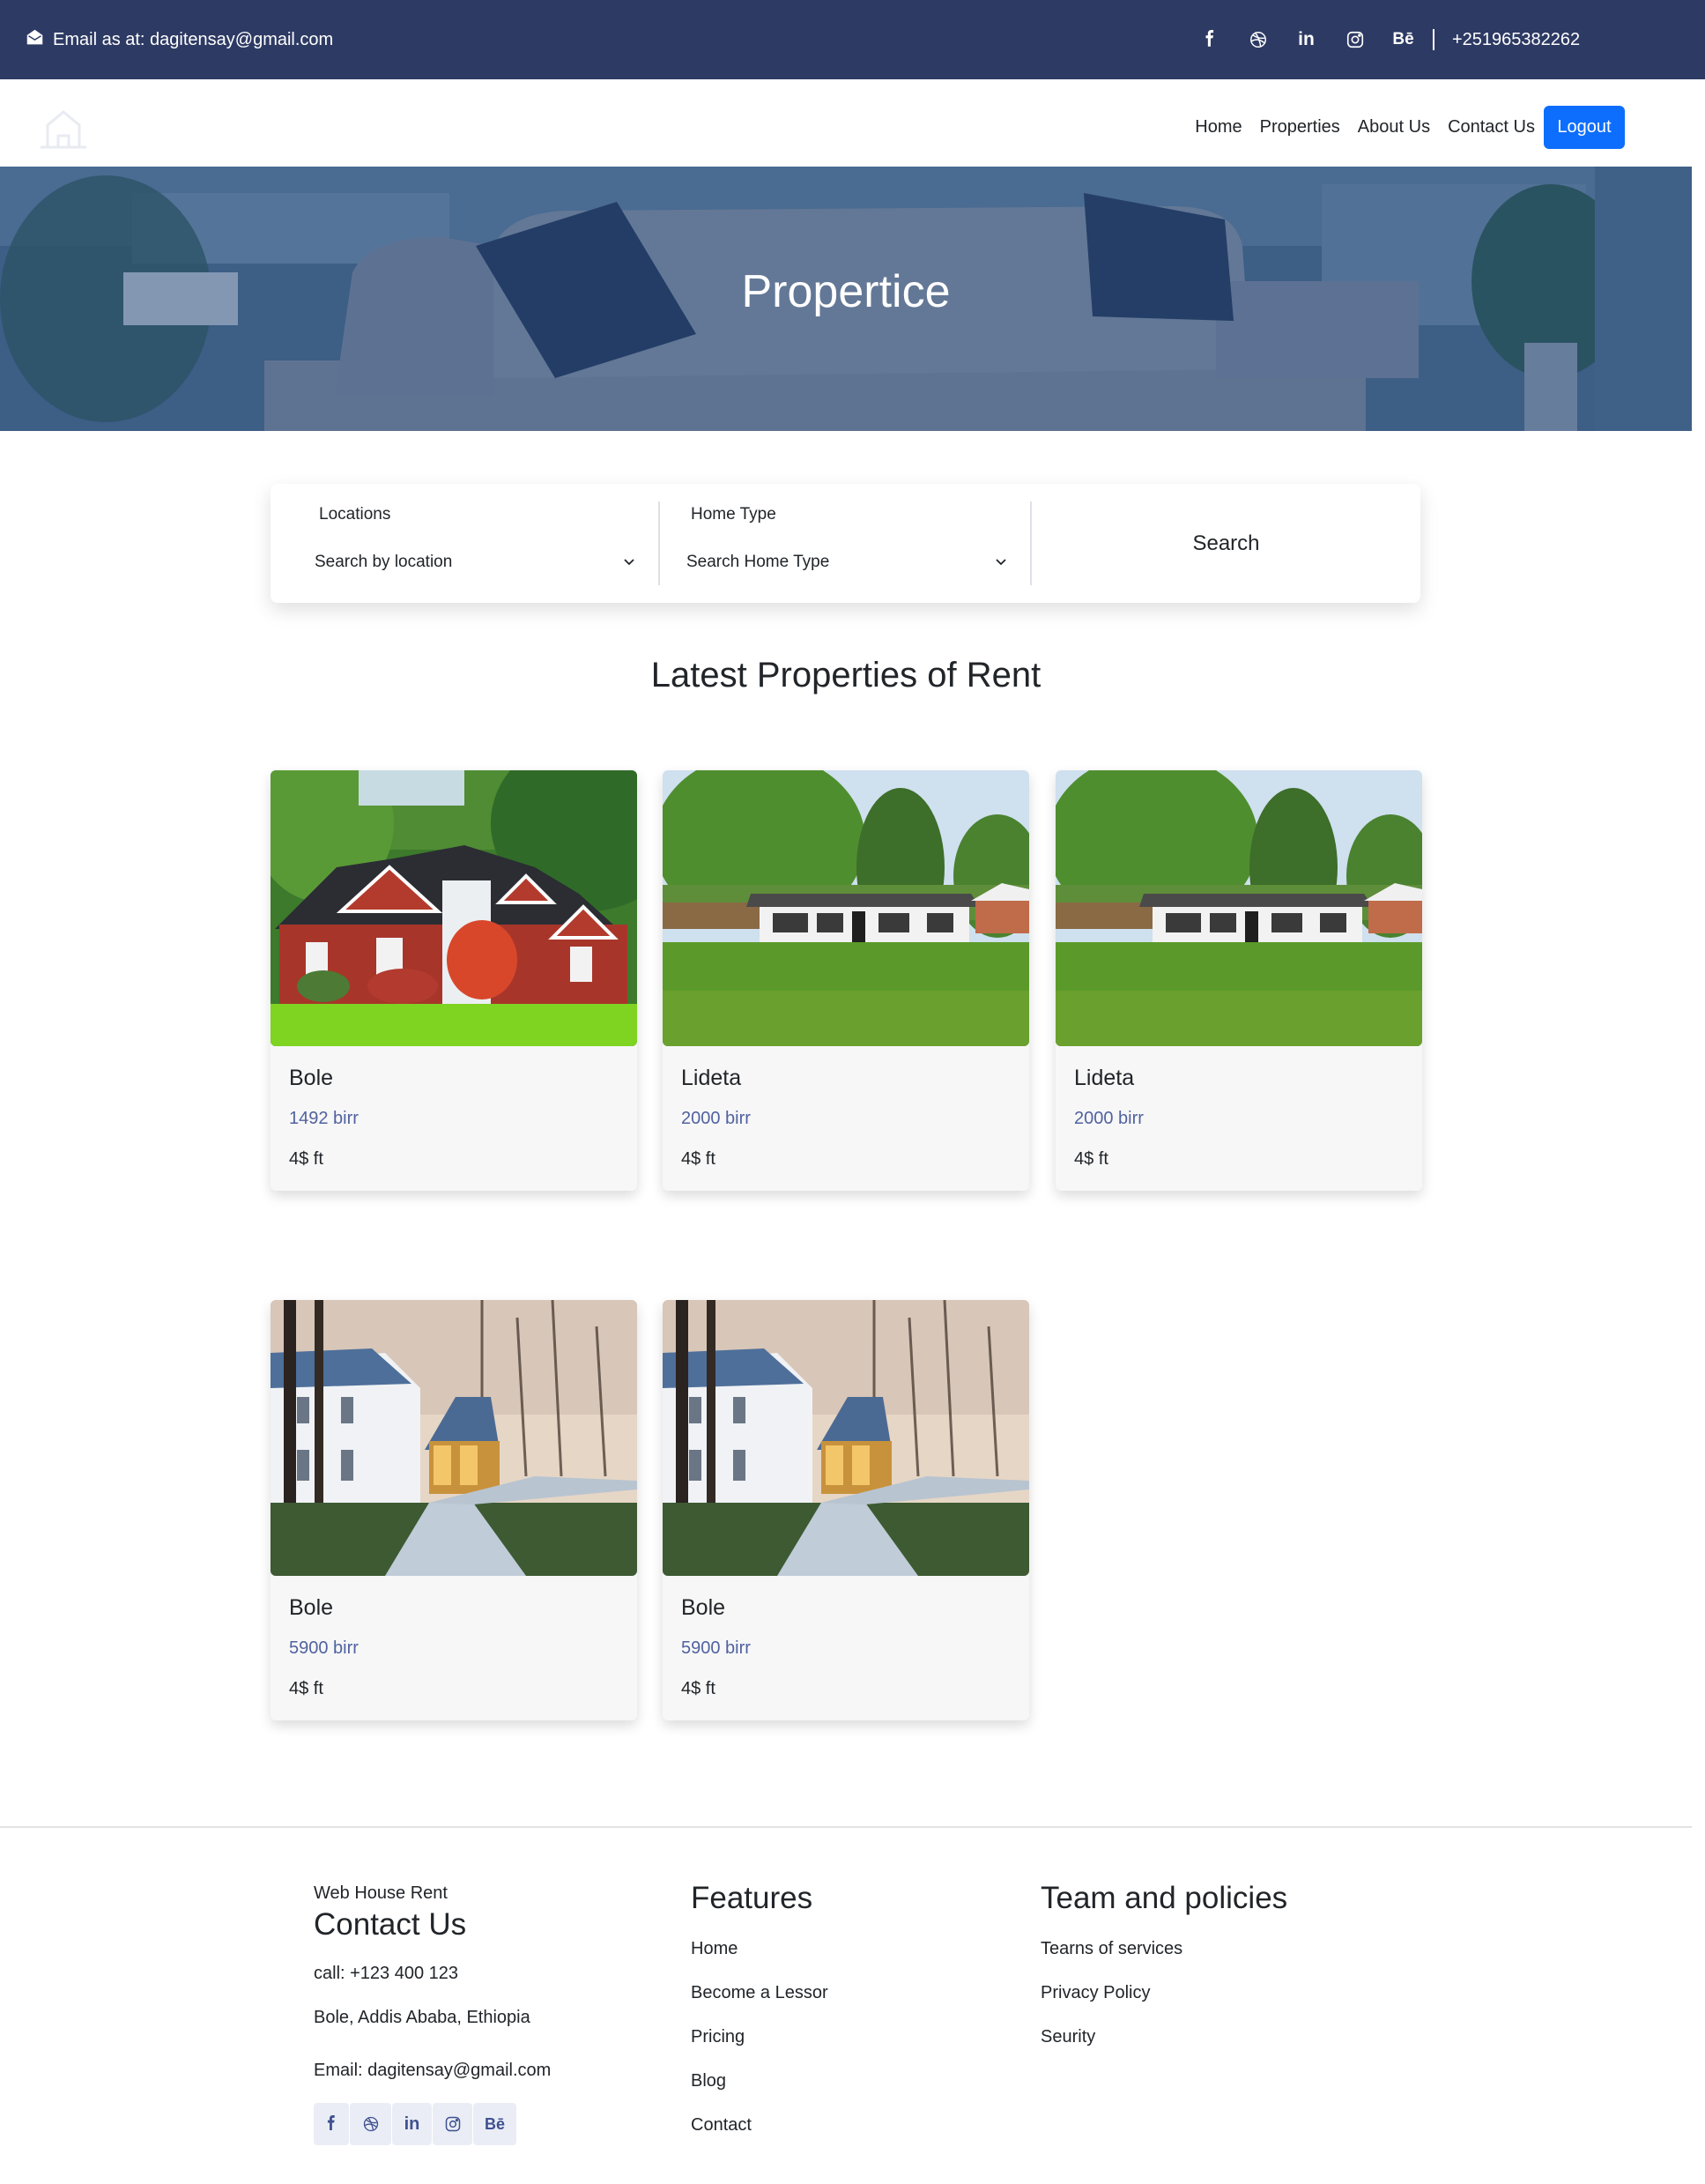 The image size is (1705, 2184). I want to click on footer-link-terms: Tearns of services, so click(1111, 1949).